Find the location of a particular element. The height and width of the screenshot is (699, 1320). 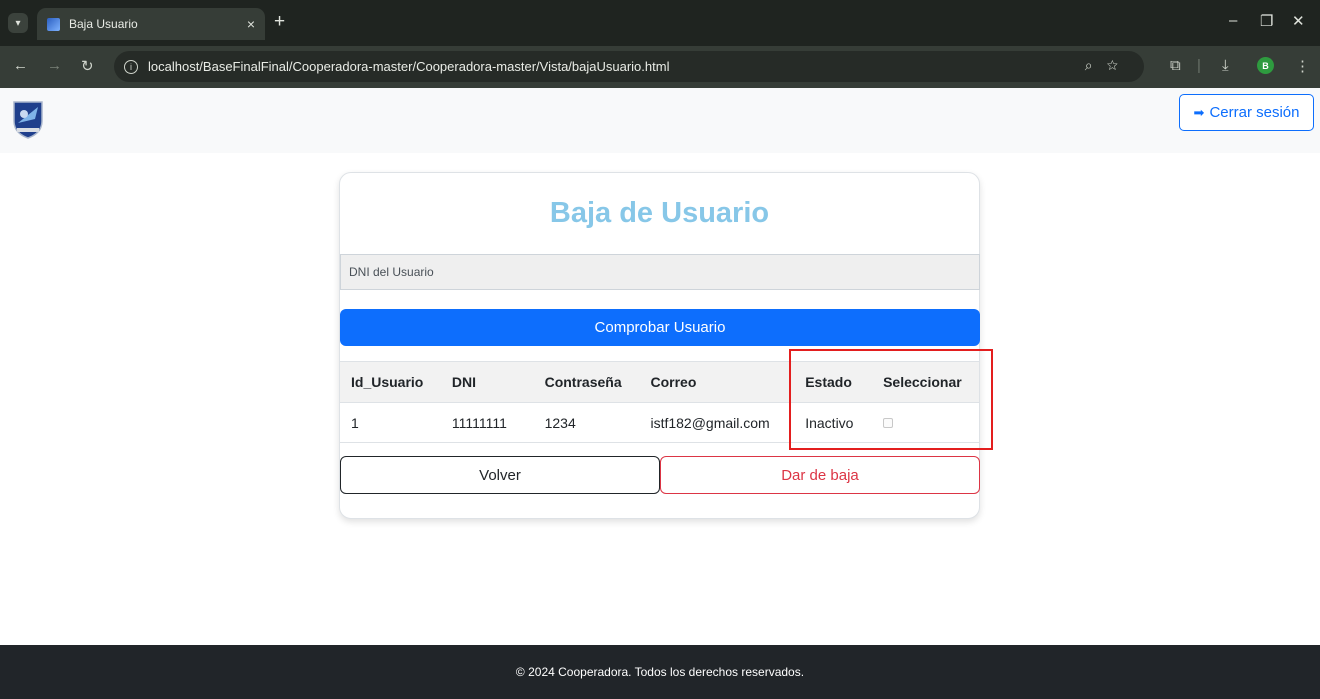

site-info-icon: i is located at coordinates (131, 66).